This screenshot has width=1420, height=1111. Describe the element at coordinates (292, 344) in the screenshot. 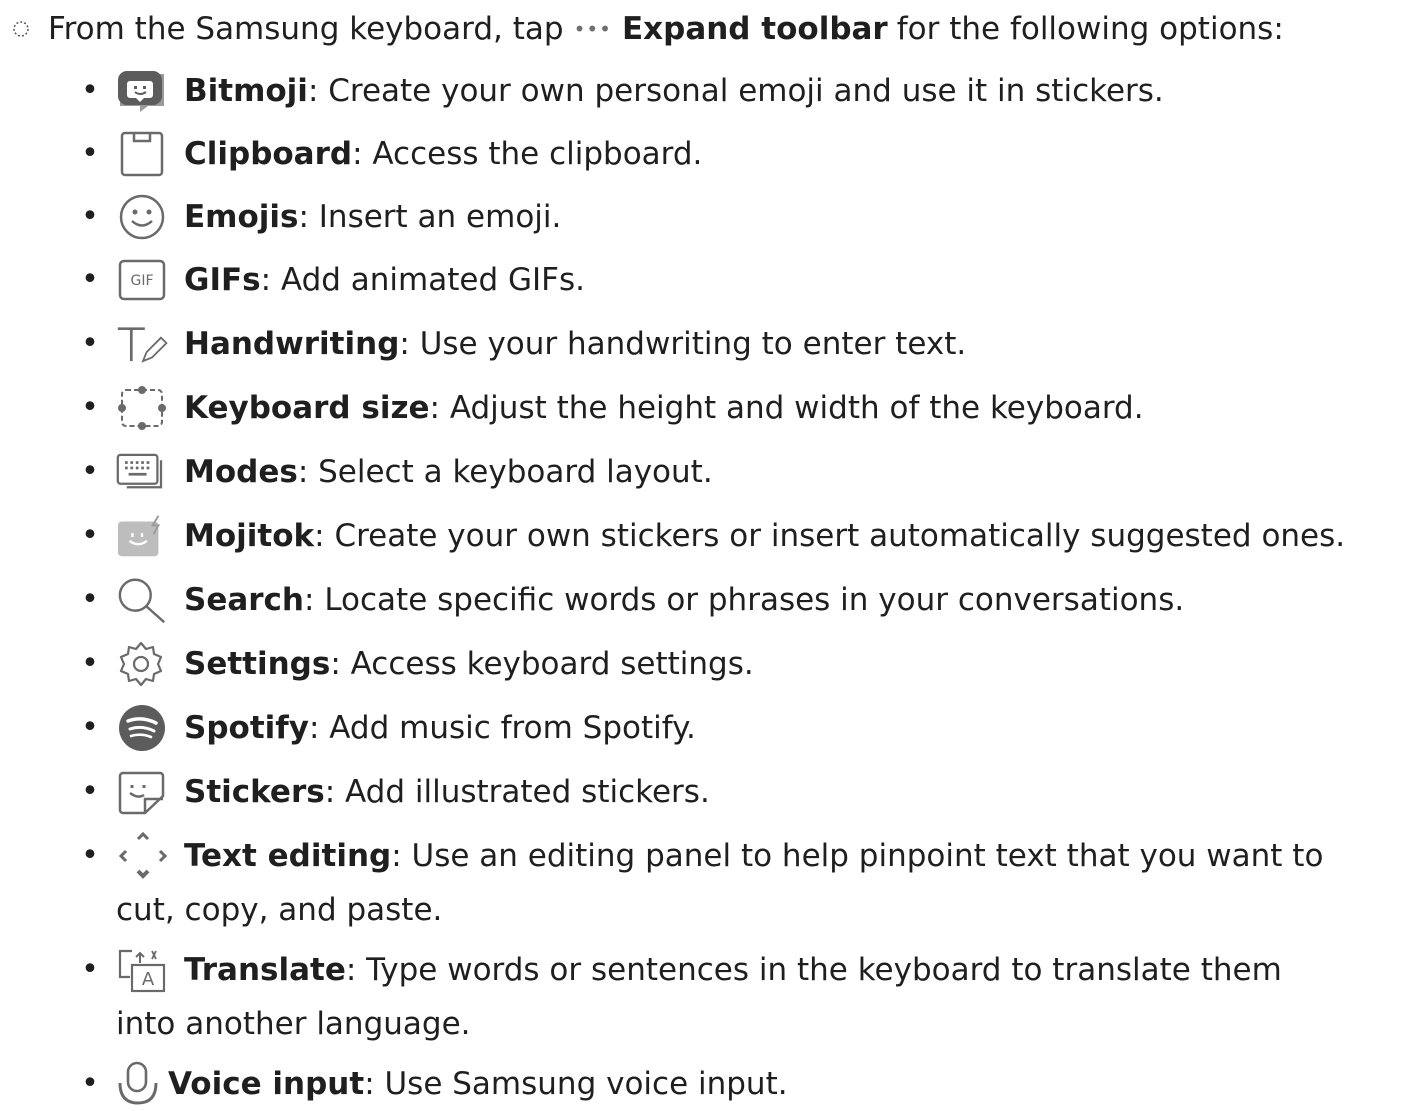

I see `item-title: Handwriting` at that location.